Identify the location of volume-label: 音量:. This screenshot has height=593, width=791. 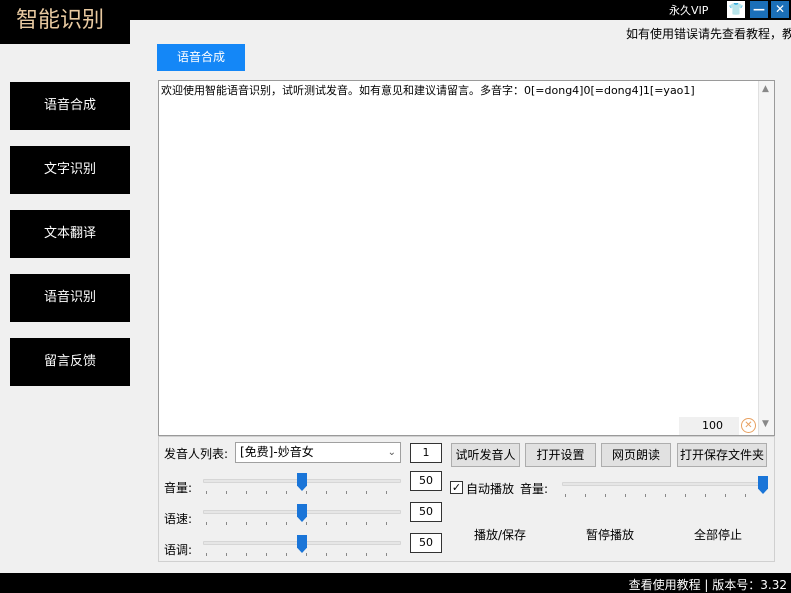
(178, 488).